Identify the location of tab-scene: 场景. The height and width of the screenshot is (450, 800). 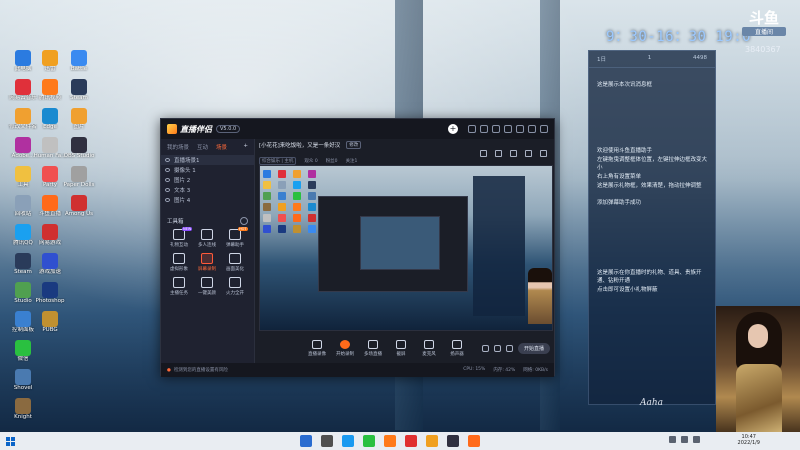
(221, 147).